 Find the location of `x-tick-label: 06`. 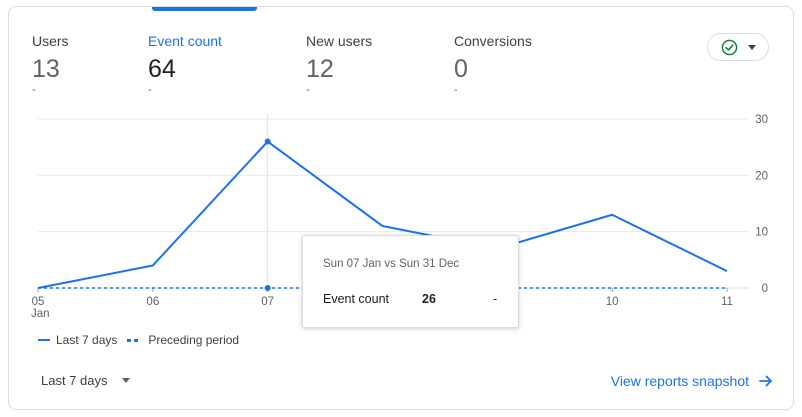

x-tick-label: 06 is located at coordinates (152, 302).